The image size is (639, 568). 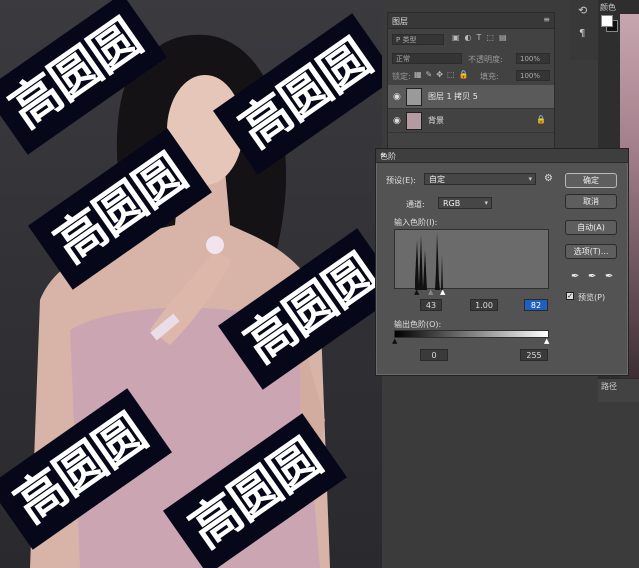 What do you see at coordinates (592, 276) in the screenshot?
I see `gray-eyedropper-icon: ✒` at bounding box center [592, 276].